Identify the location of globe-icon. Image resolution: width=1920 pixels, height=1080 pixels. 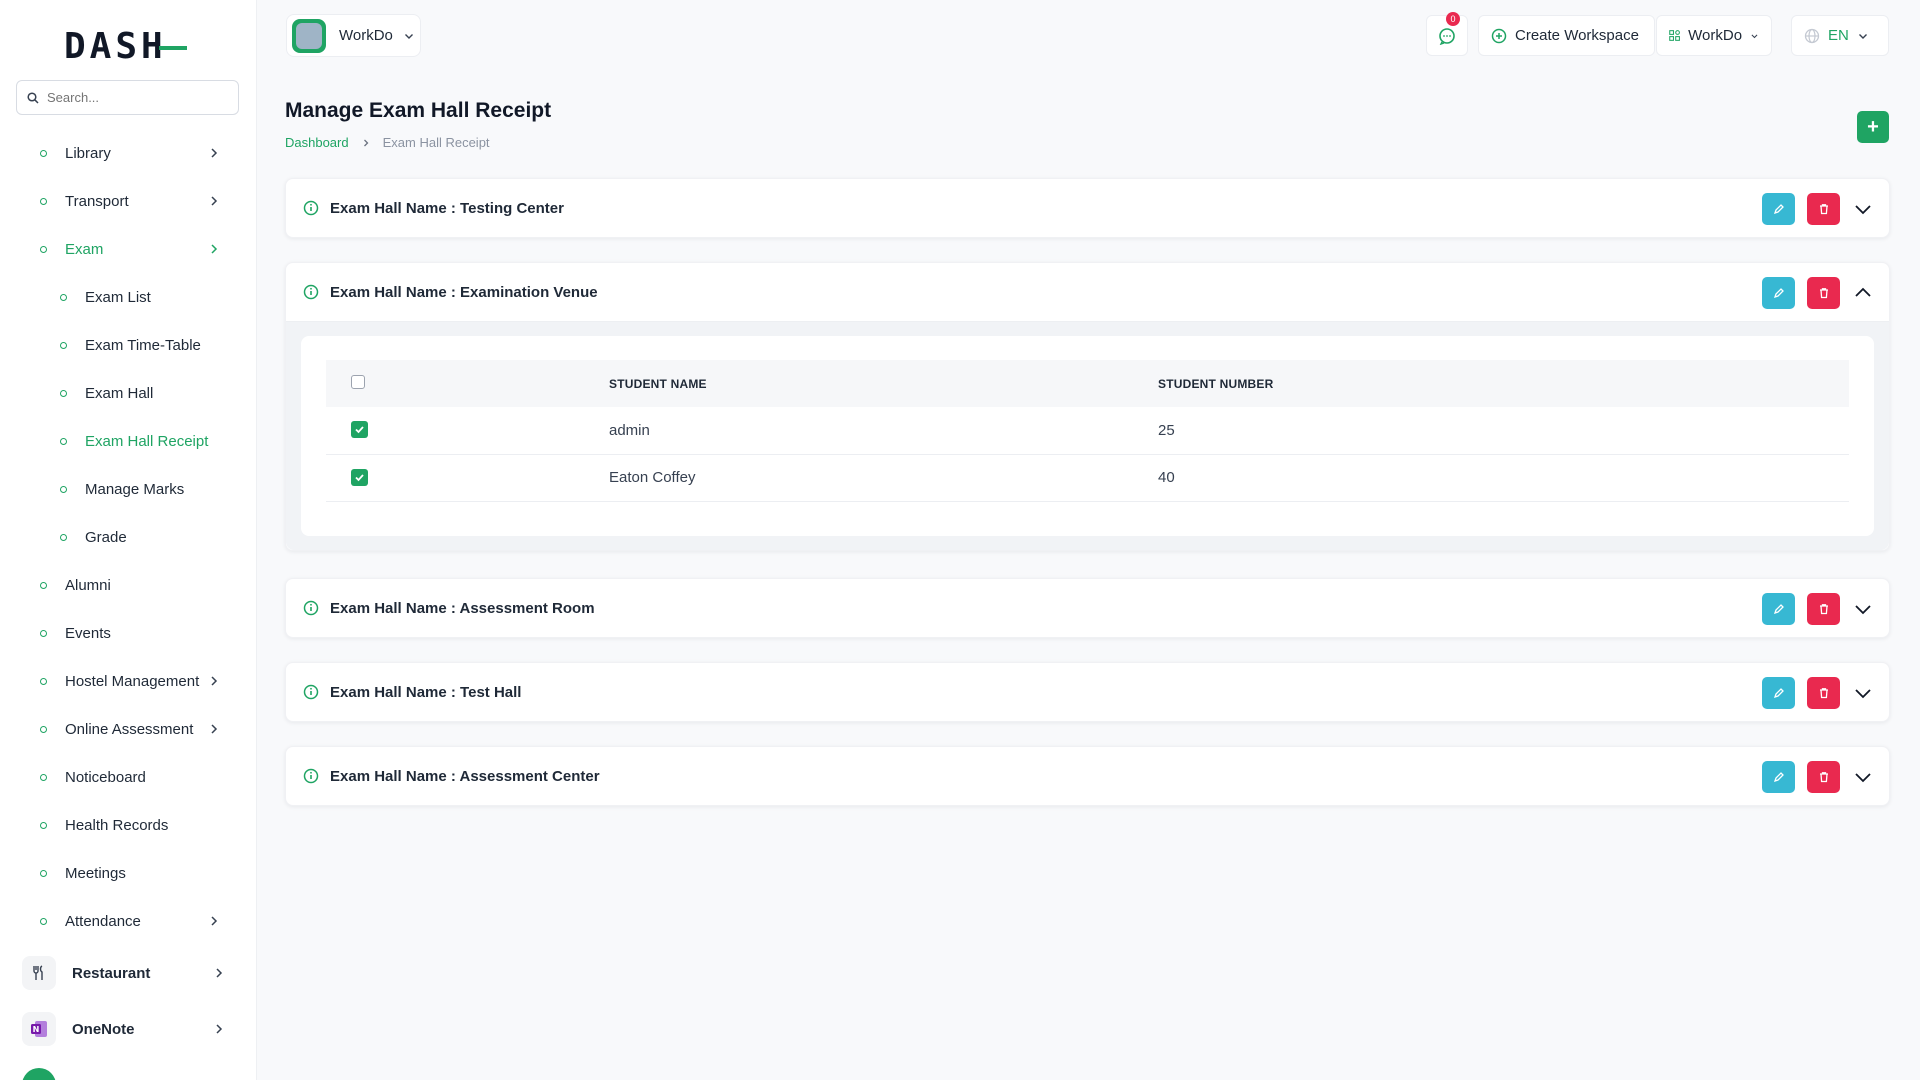
(1812, 35).